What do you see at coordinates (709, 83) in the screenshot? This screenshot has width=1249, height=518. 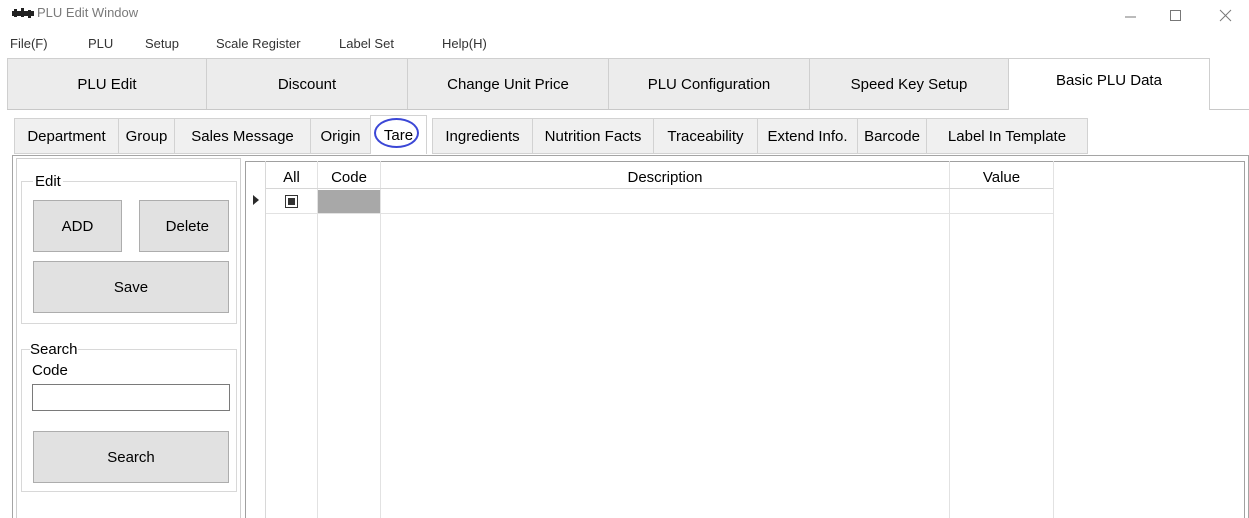 I see `tab-plu-configuration: PLU Configuration` at bounding box center [709, 83].